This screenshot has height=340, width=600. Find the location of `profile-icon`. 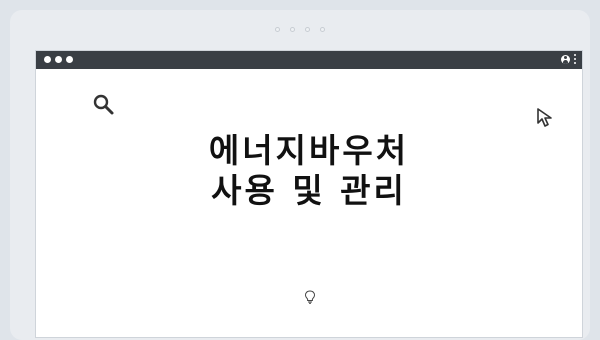

profile-icon is located at coordinates (565, 59).